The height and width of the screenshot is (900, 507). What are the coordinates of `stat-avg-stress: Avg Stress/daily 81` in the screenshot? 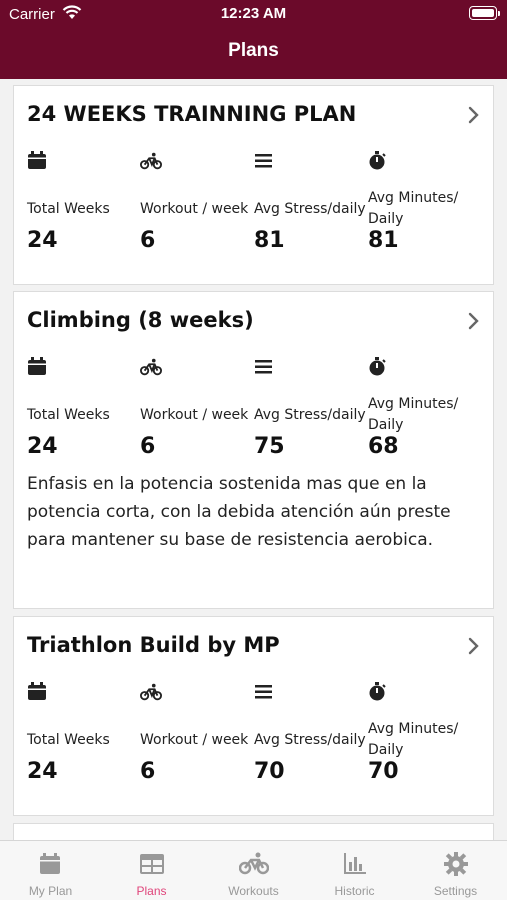 It's located at (314, 205).